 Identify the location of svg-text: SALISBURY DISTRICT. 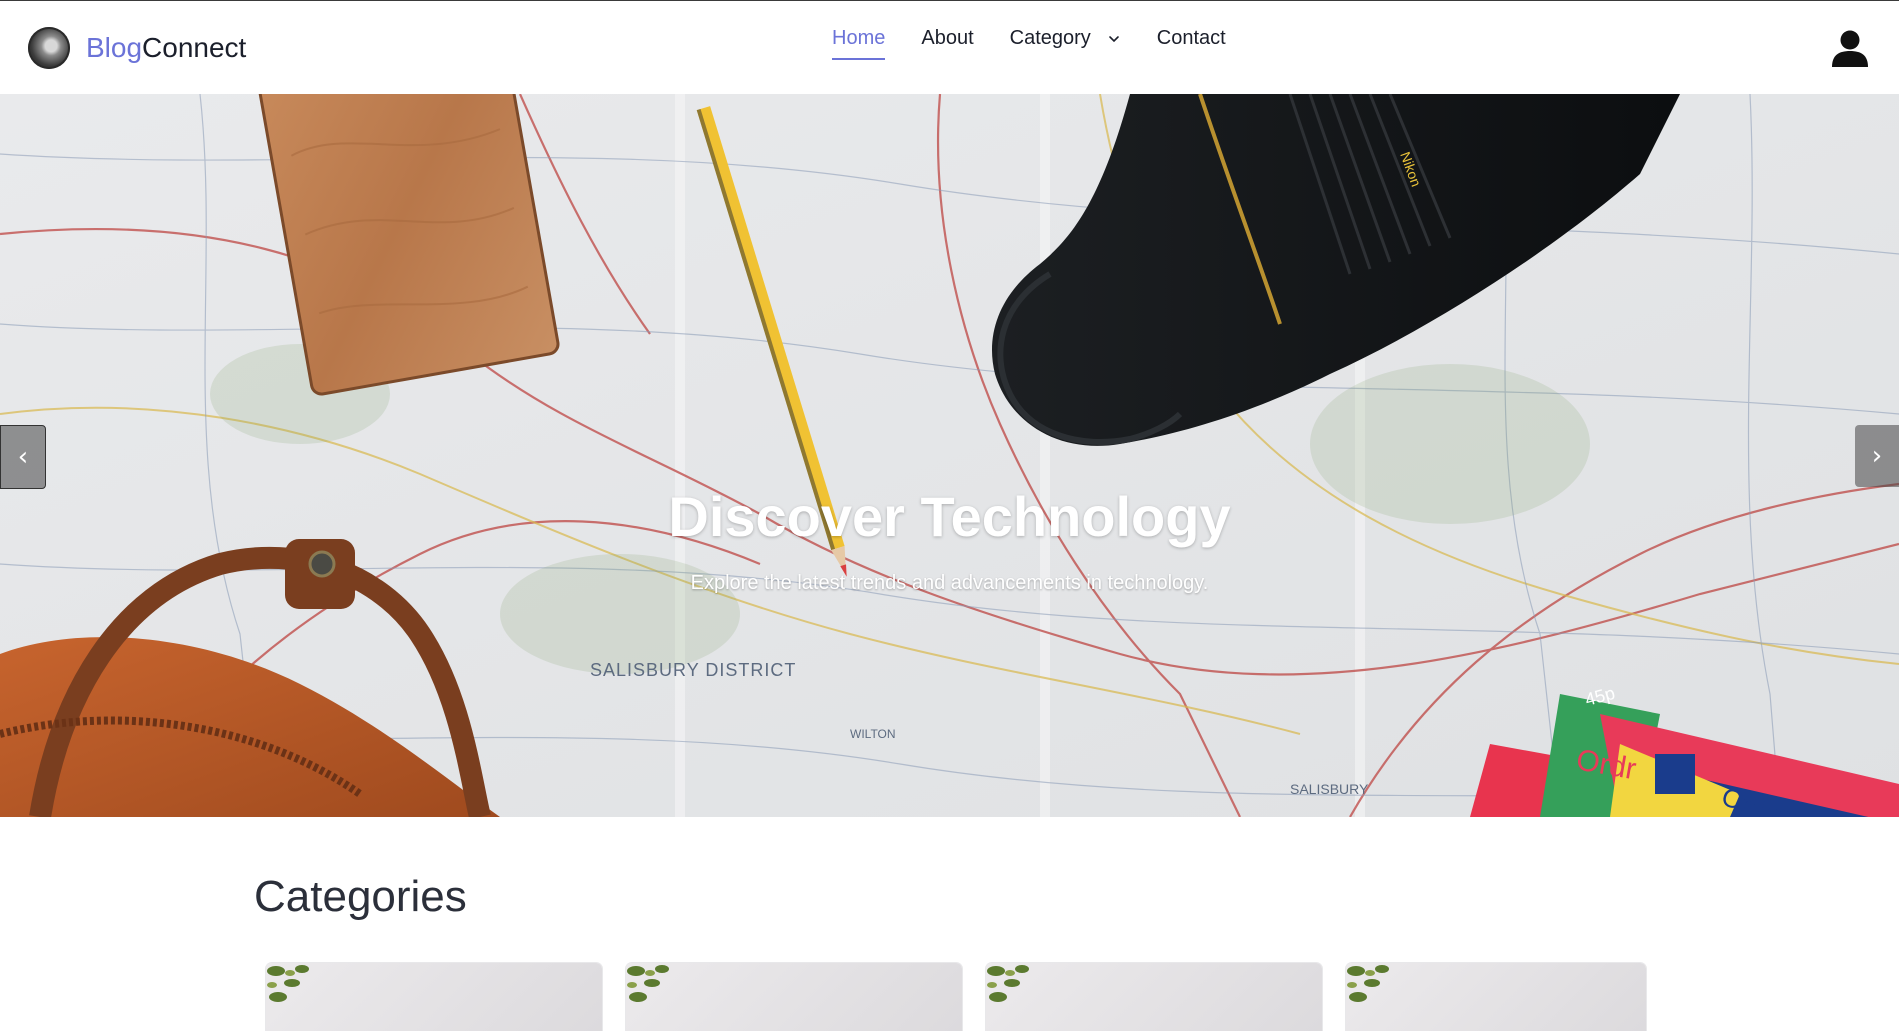
(693, 670).